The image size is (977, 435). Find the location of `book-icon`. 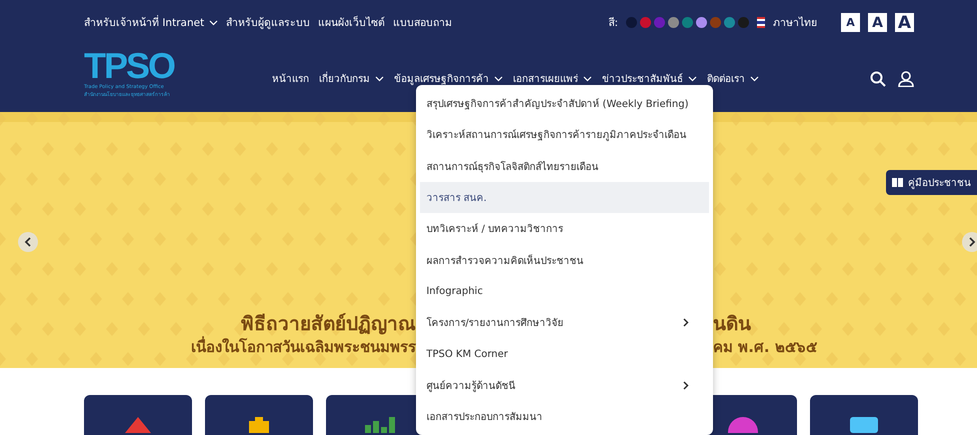

book-icon is located at coordinates (897, 182).